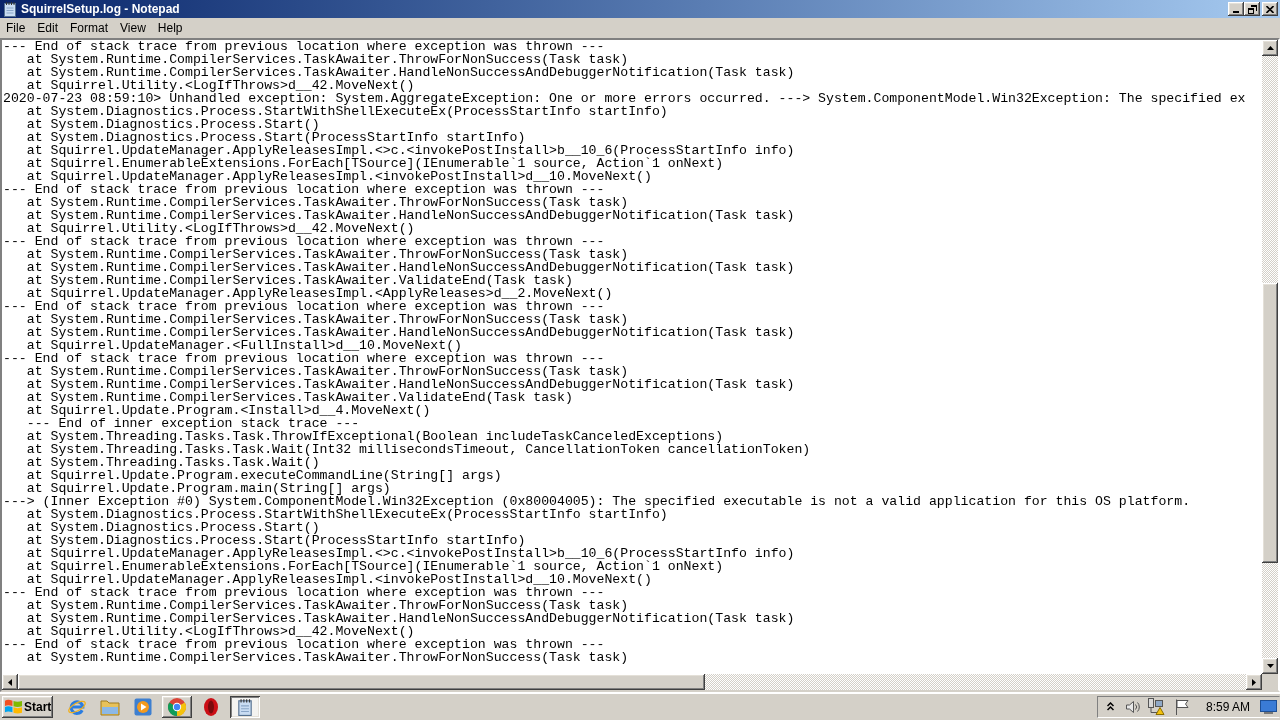  I want to click on restore-button, so click(1252, 9).